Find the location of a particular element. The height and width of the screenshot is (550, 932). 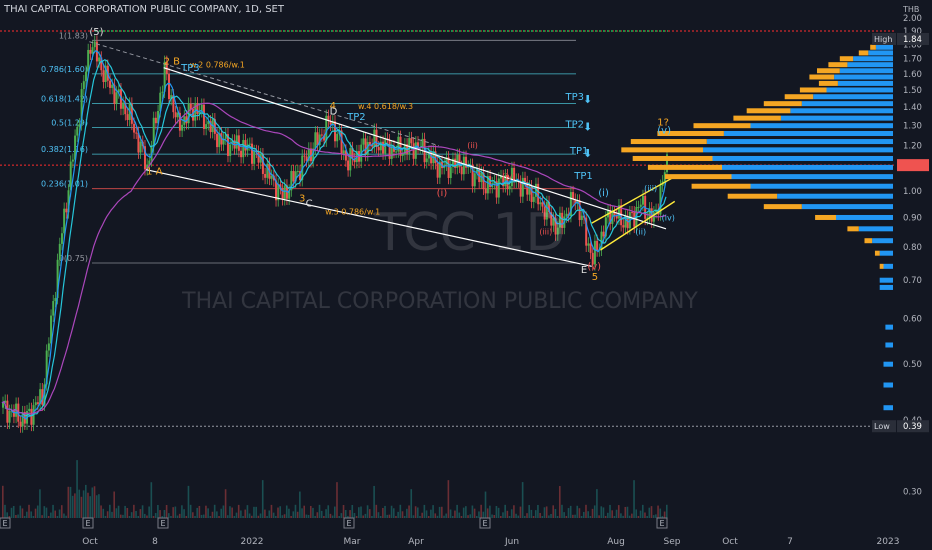

x-tick-label: 8 is located at coordinates (155, 542).